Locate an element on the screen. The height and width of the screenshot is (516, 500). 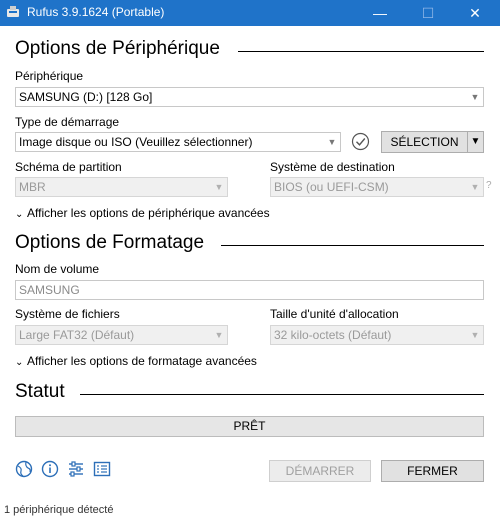
select-dropdown-button: ▼ is located at coordinates (475, 142).